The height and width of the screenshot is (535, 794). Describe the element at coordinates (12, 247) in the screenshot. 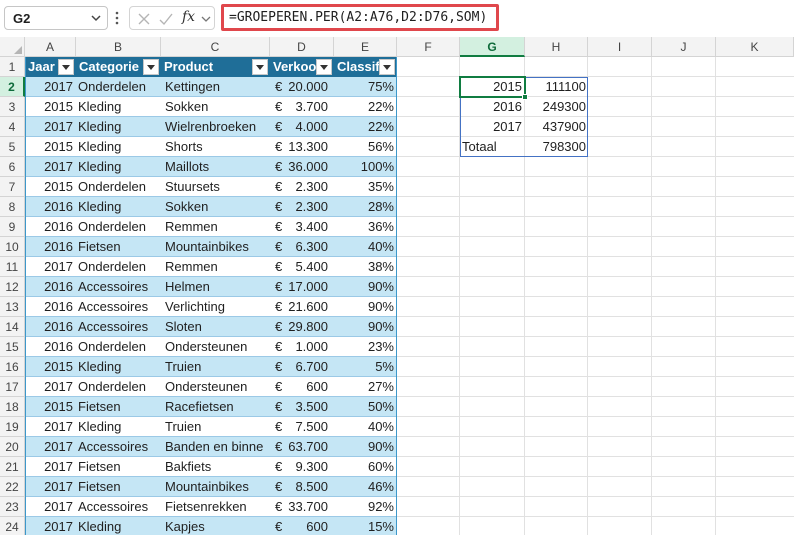

I see `row-header-10: 10` at that location.